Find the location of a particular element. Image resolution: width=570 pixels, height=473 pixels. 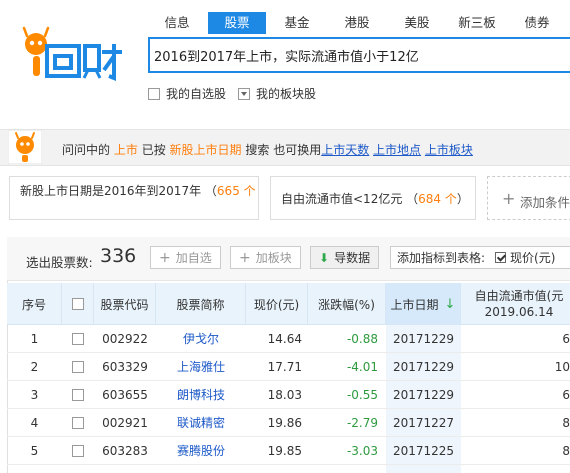

current-price-checkbox is located at coordinates (501, 257).